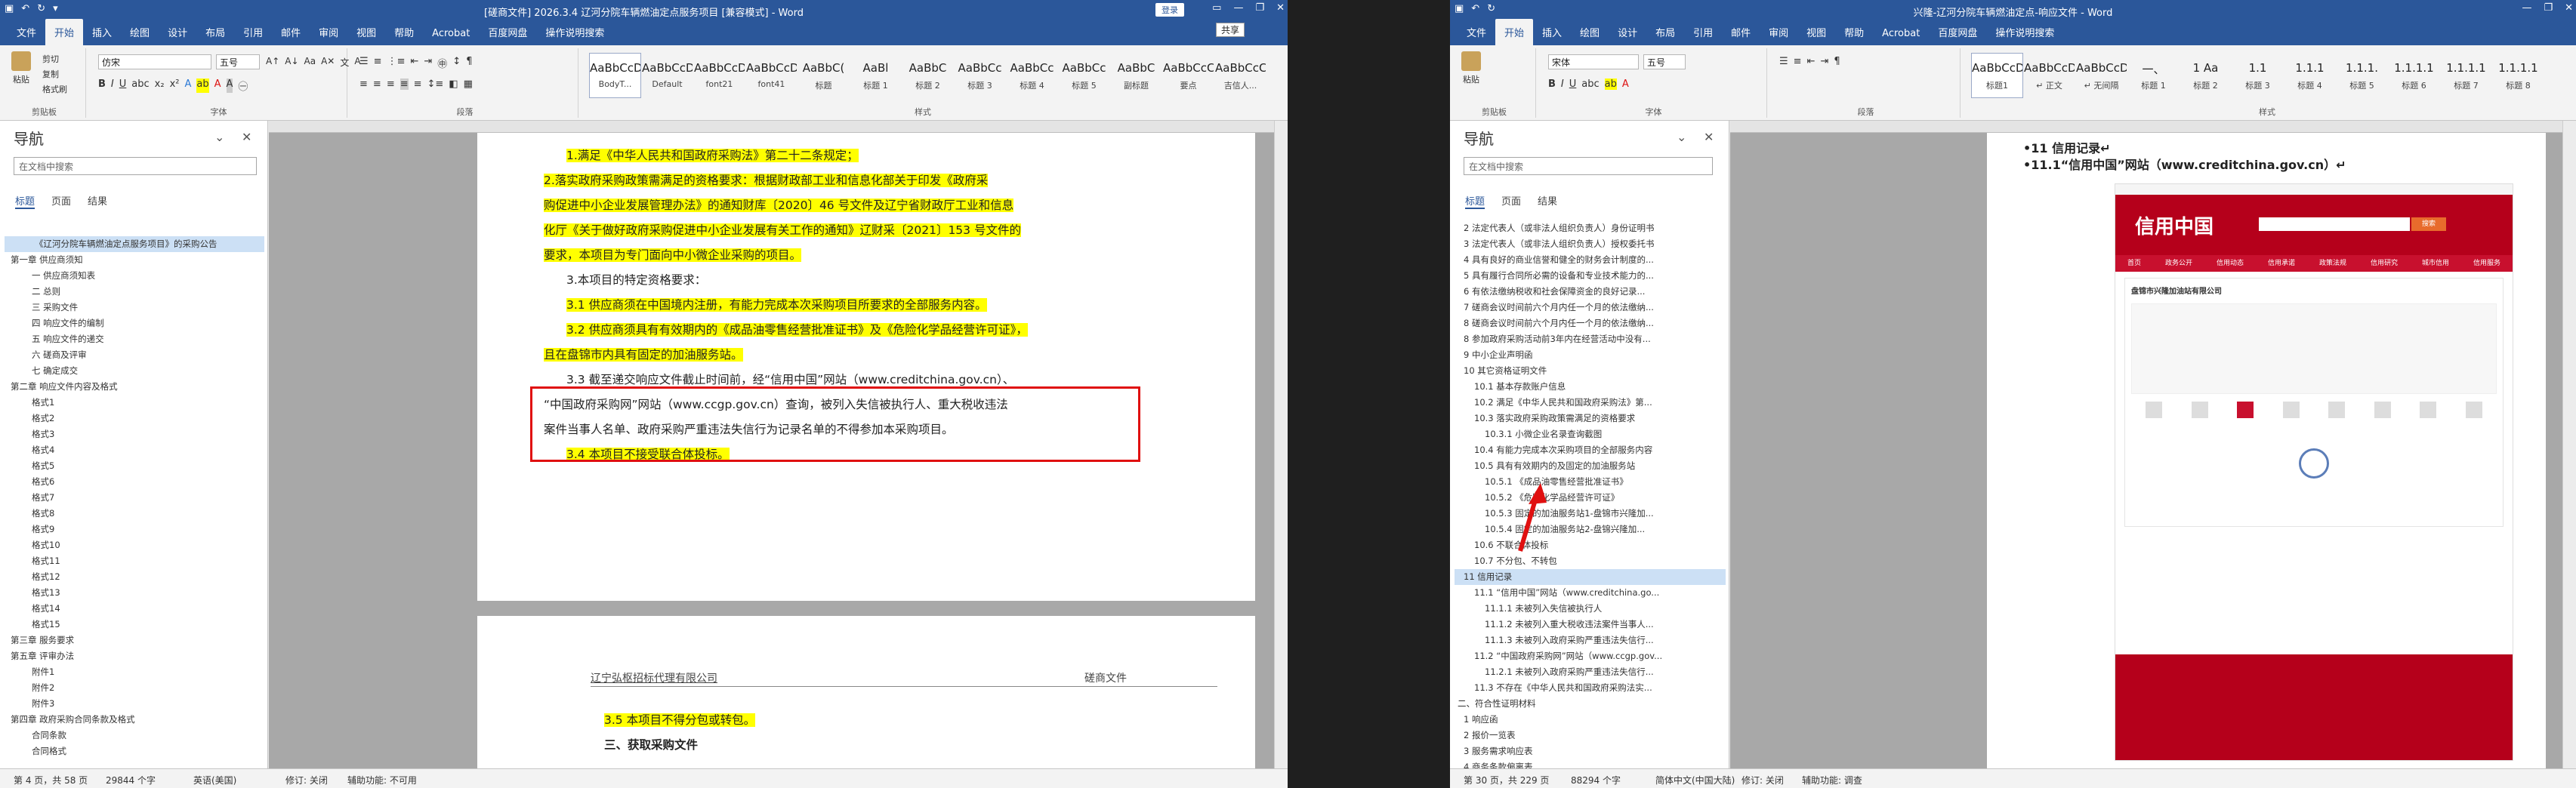 This screenshot has height=788, width=2576. Describe the element at coordinates (54, 59) in the screenshot. I see `clipboard-action: 剪切` at that location.